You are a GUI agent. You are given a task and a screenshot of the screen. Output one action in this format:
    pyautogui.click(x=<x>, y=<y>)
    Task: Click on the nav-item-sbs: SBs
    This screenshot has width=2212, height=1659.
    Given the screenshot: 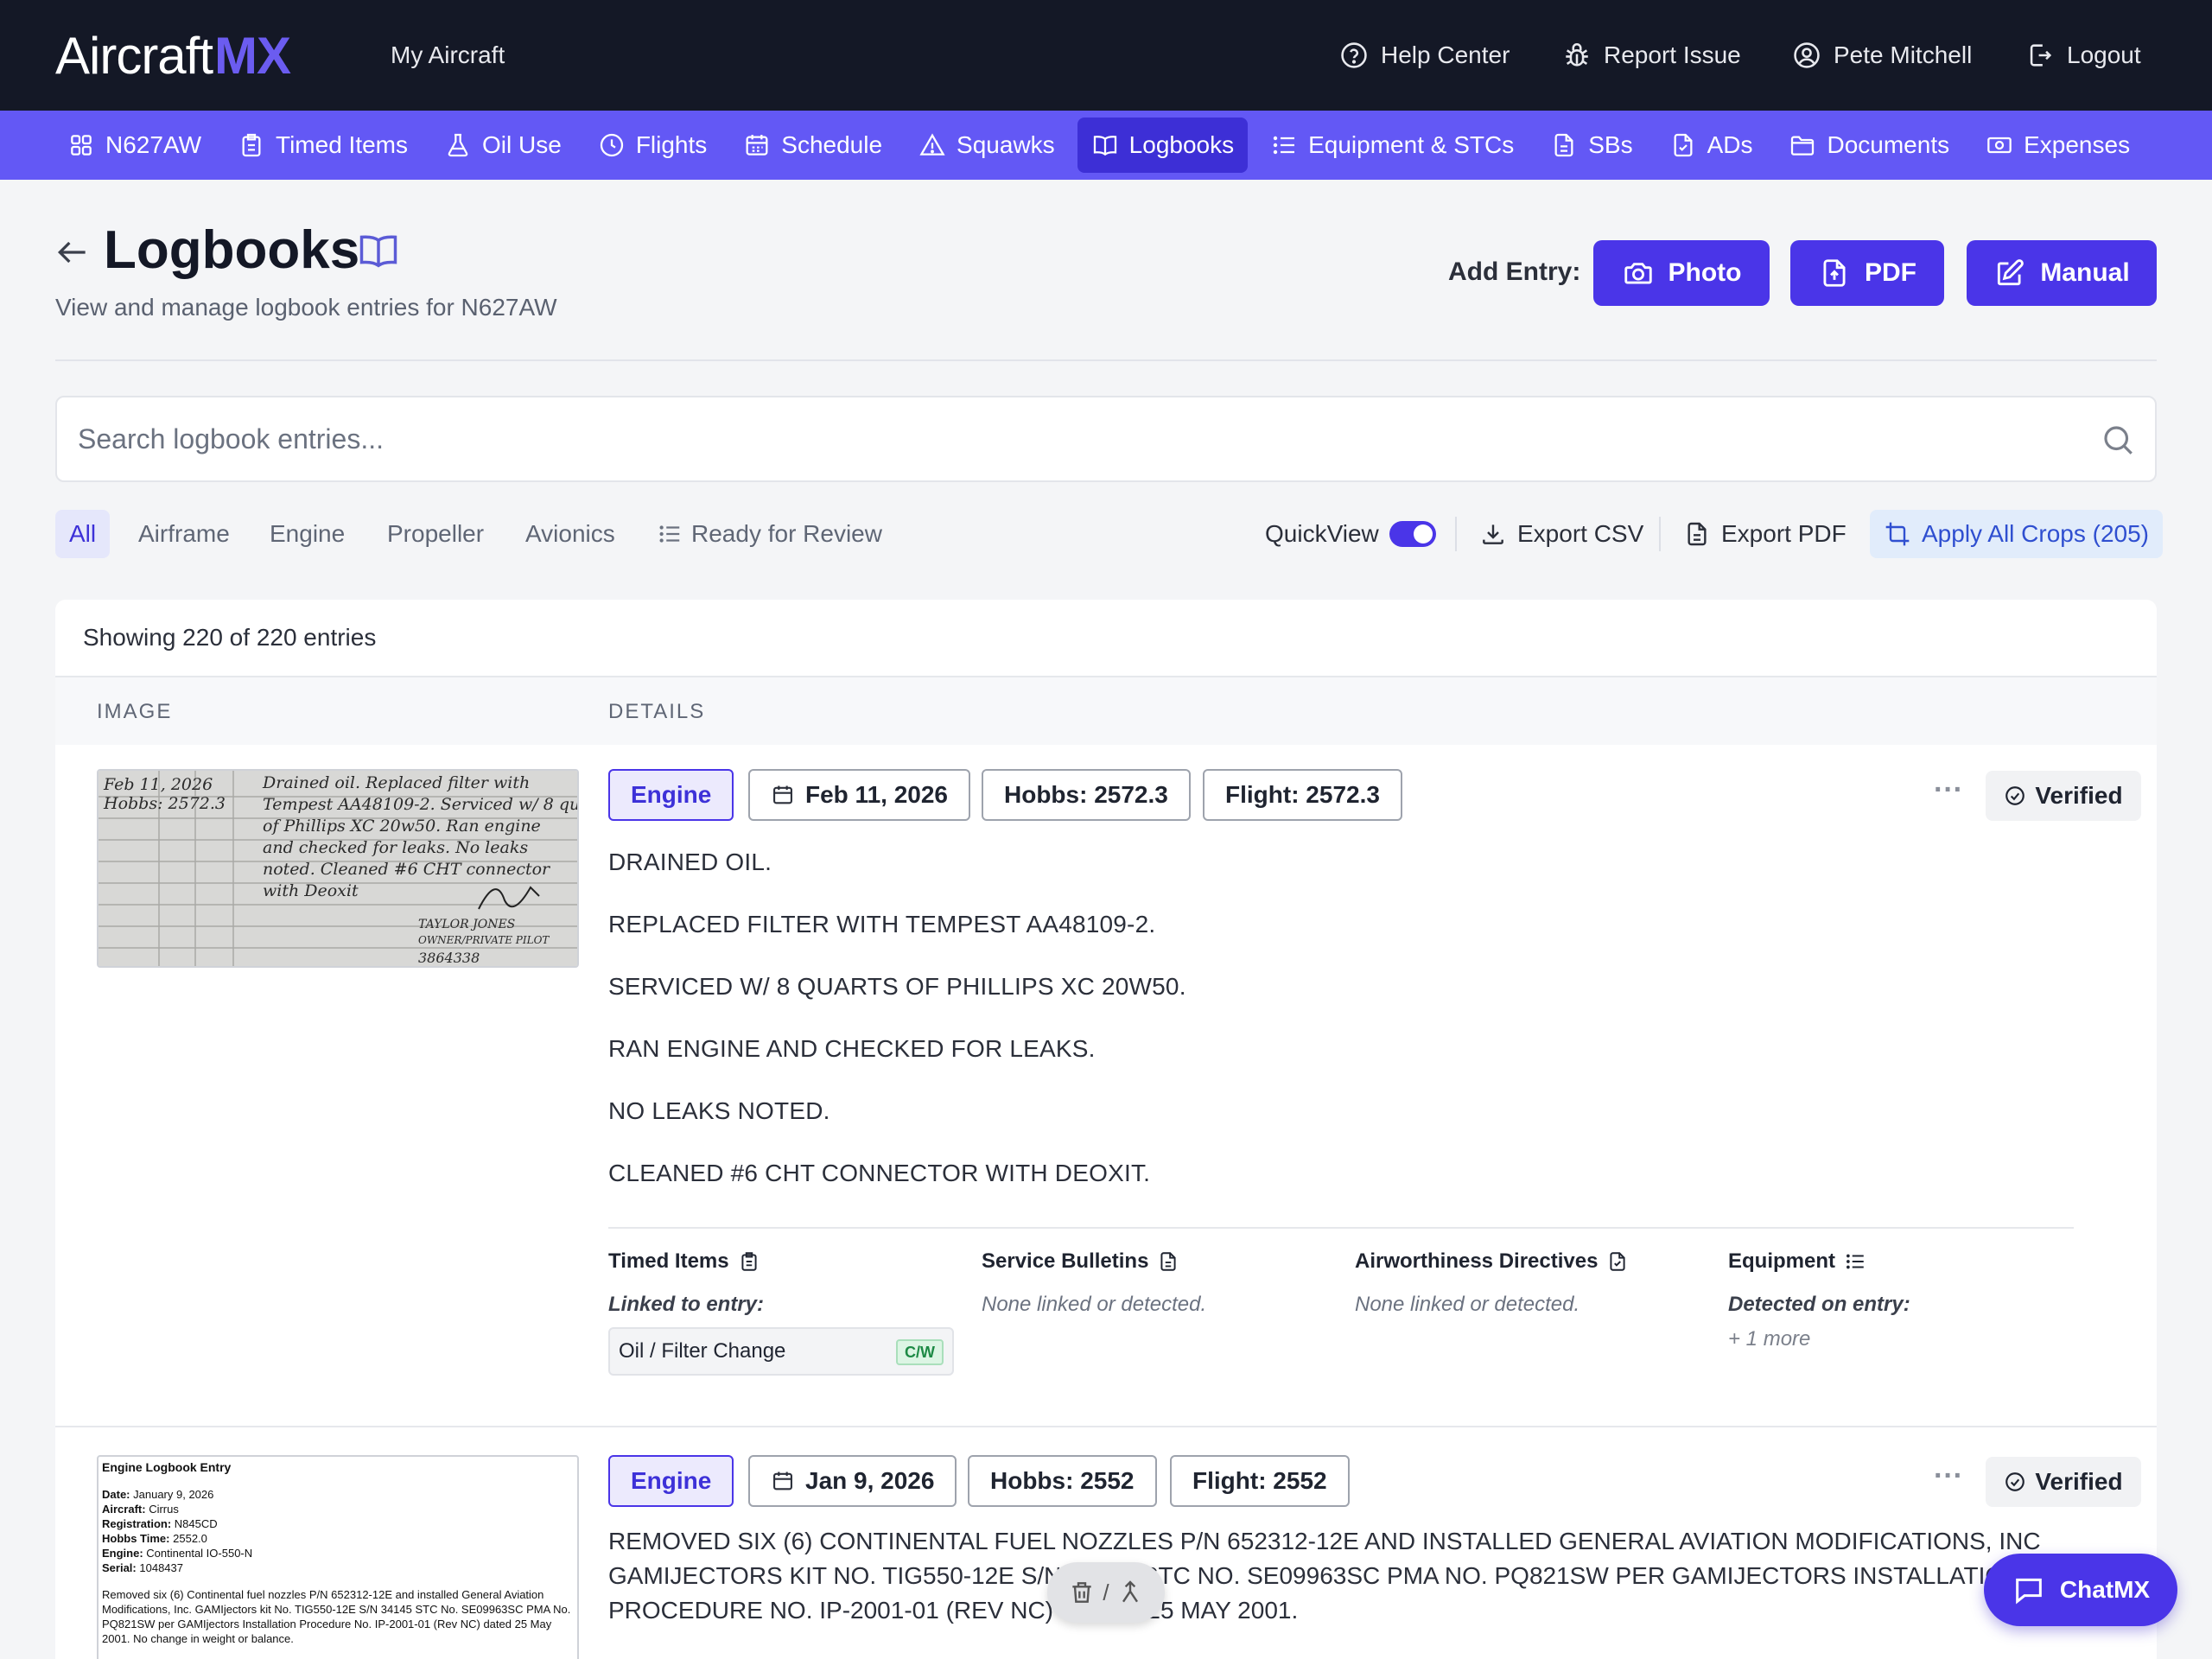 What is the action you would take?
    pyautogui.click(x=1591, y=145)
    